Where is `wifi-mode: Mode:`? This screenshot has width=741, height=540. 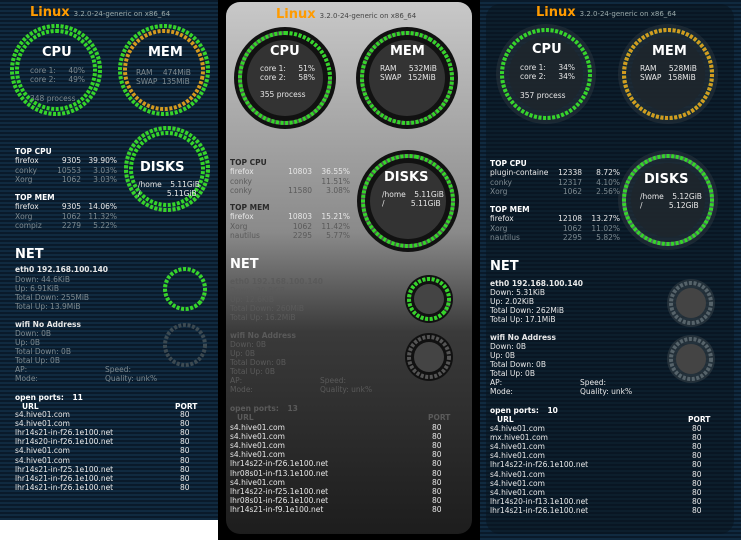
wifi-mode: Mode: is located at coordinates (501, 391).